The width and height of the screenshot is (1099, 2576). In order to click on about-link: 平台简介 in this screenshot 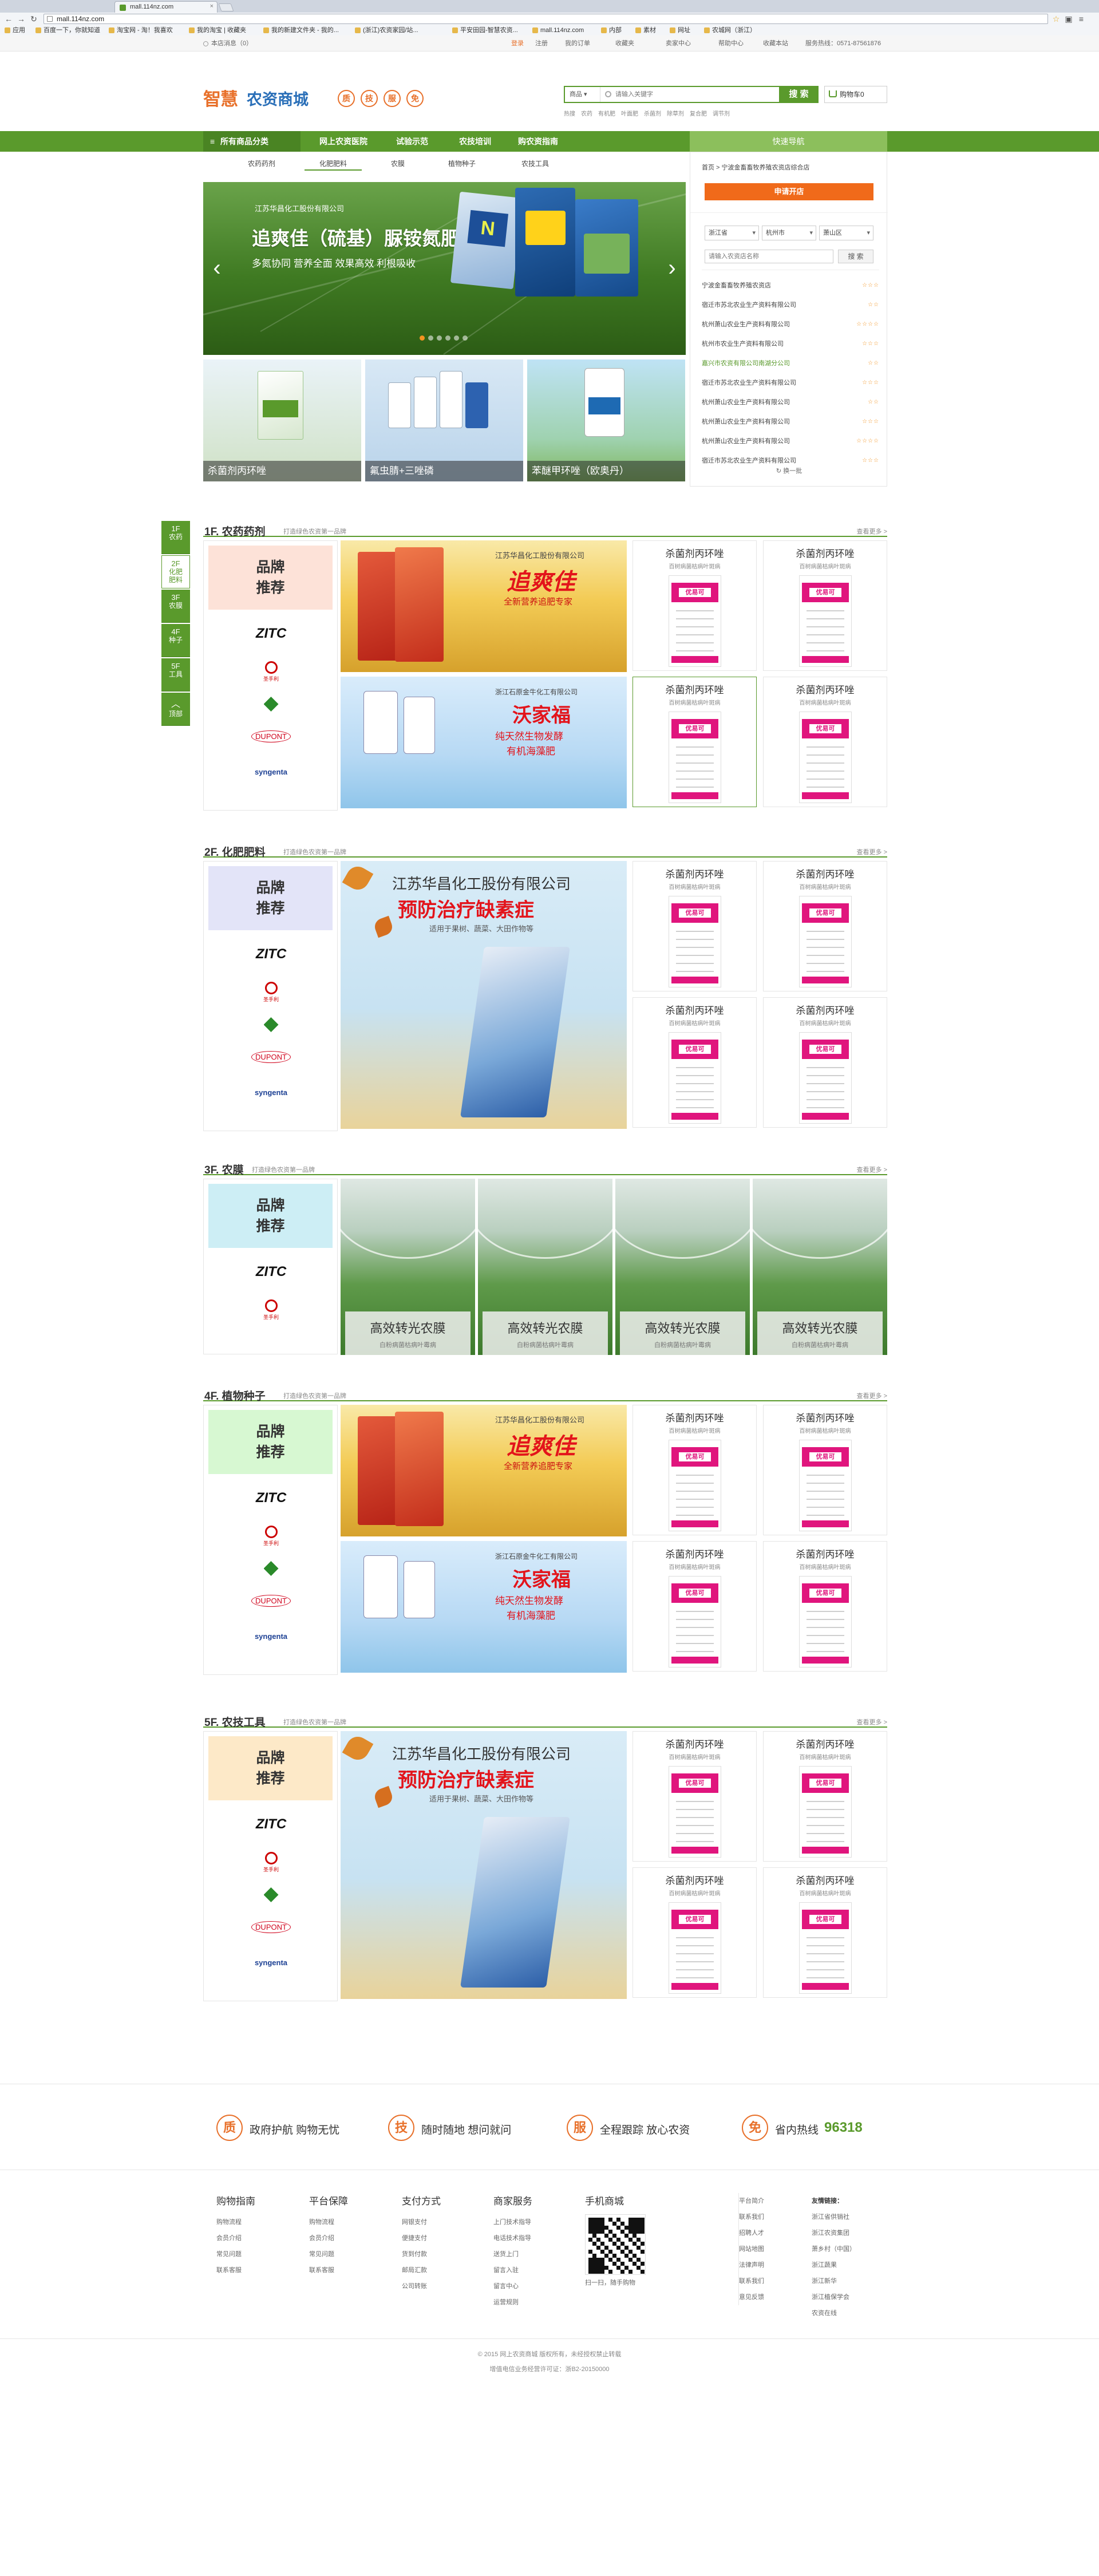, I will do `click(751, 2201)`.